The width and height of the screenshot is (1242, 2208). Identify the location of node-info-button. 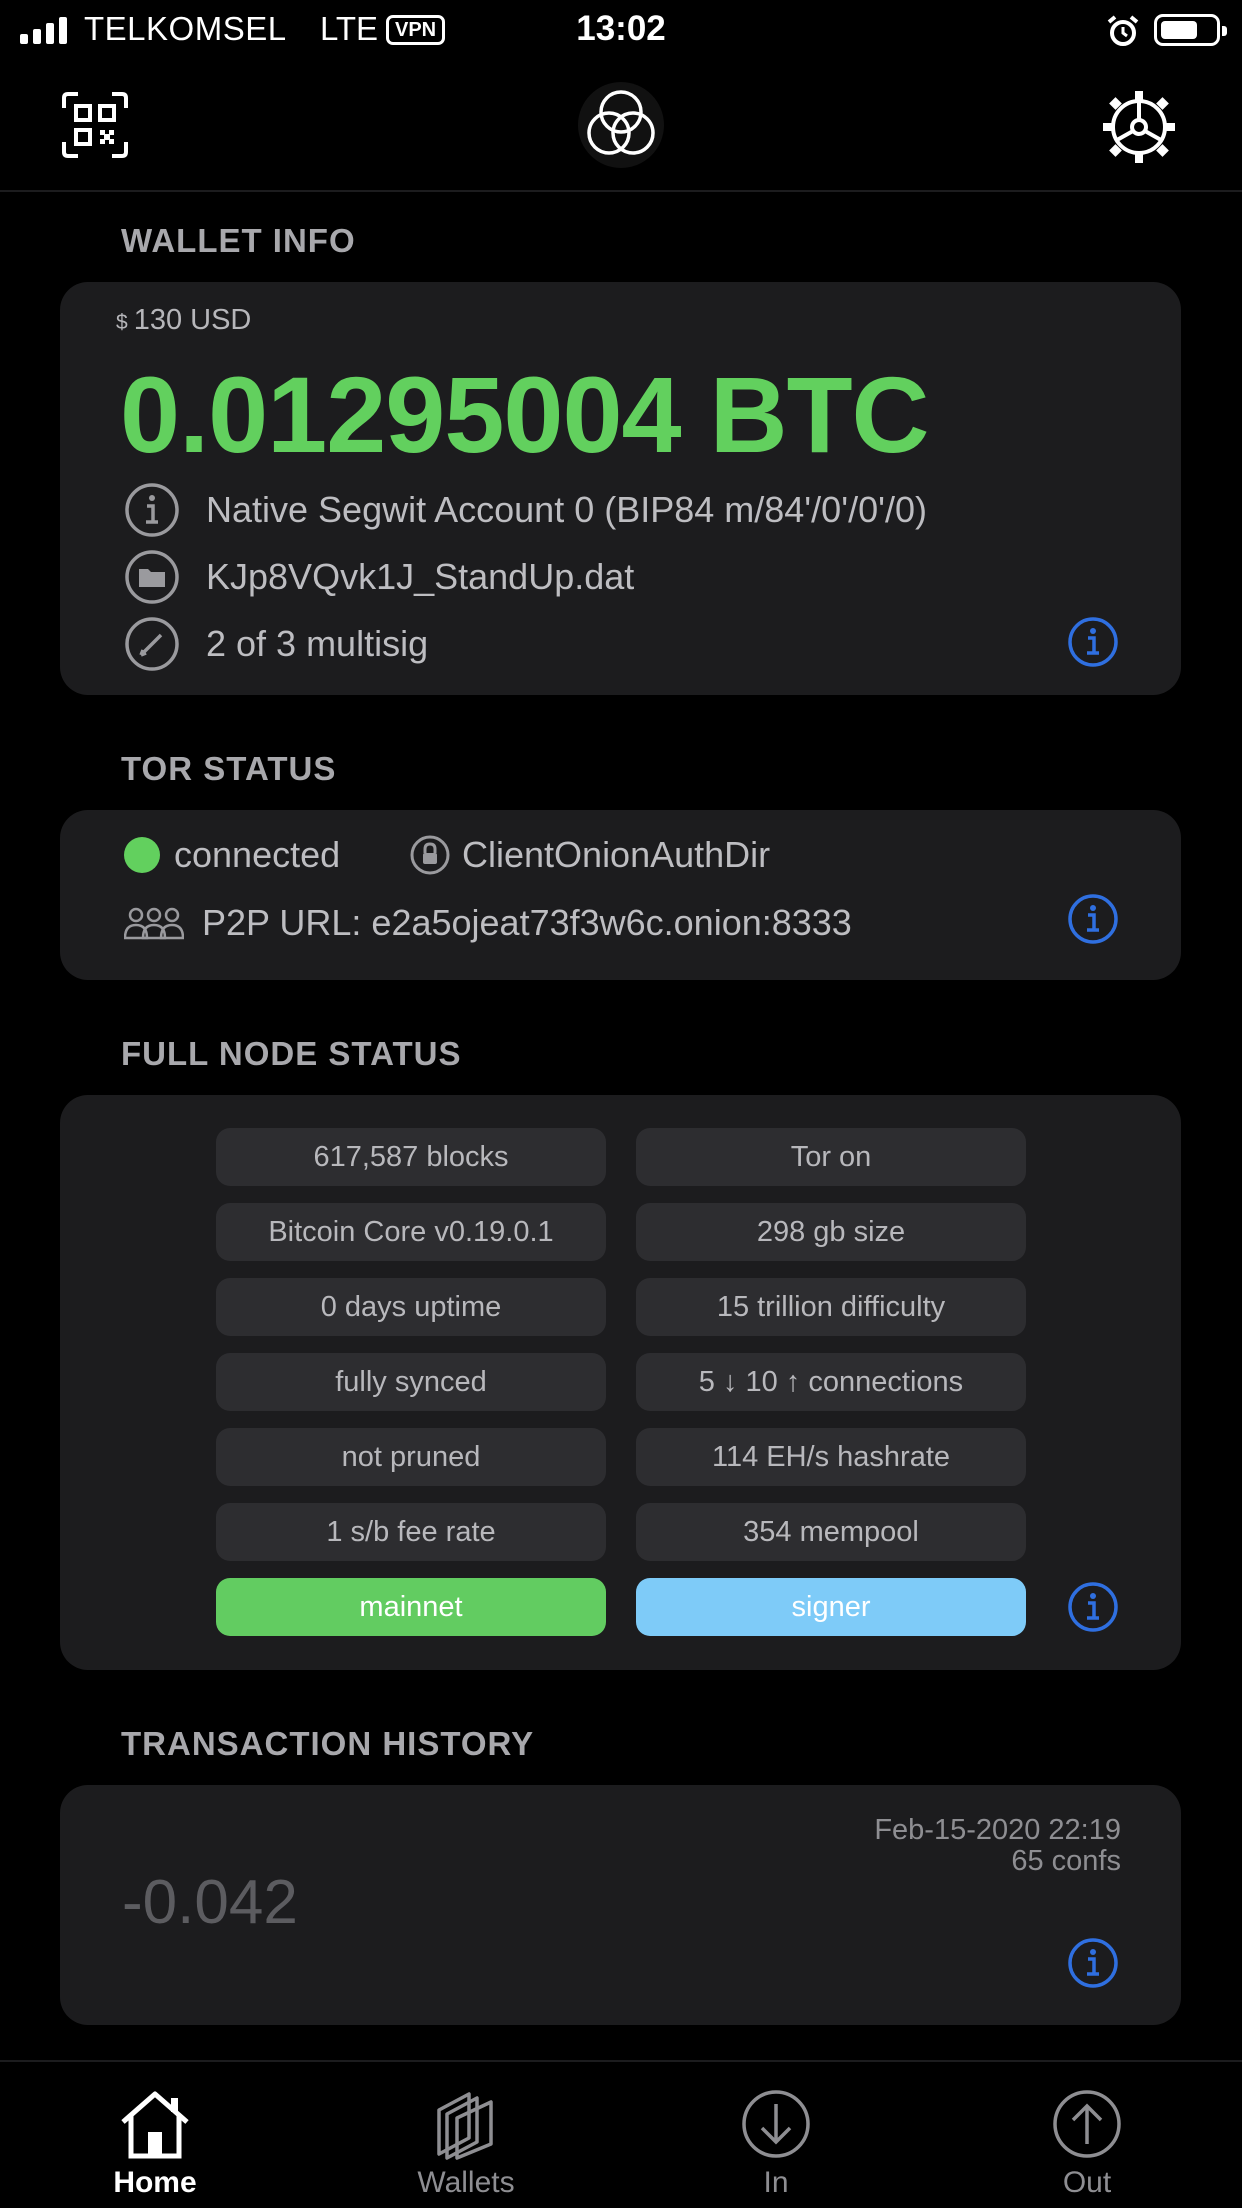
(1093, 1607).